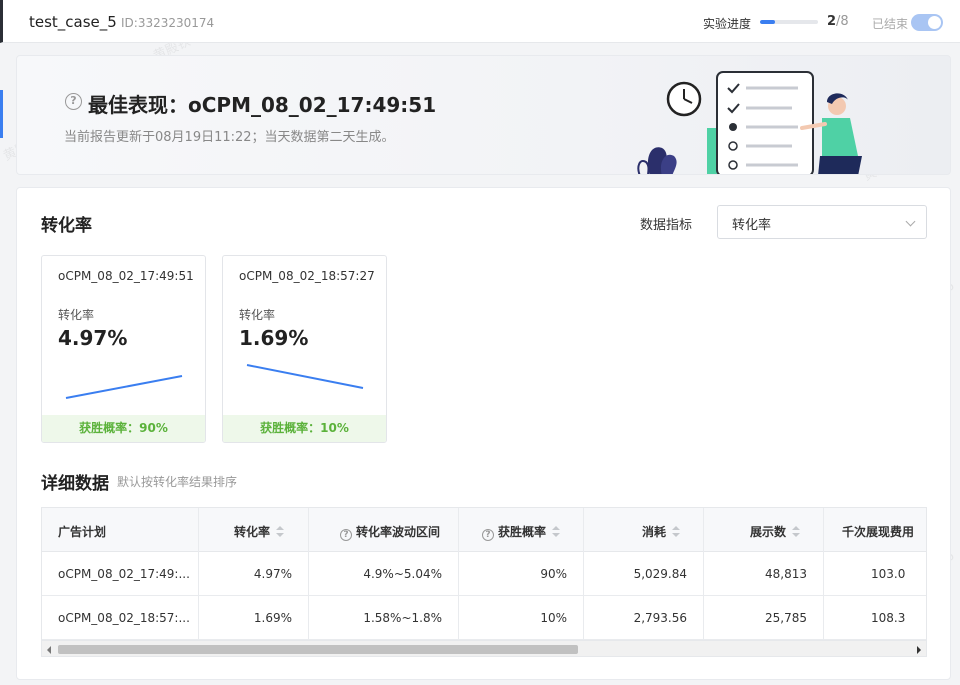  I want to click on best-performance-title: 最佳表现：oCPM_08_02_17:49:51, so click(262, 105).